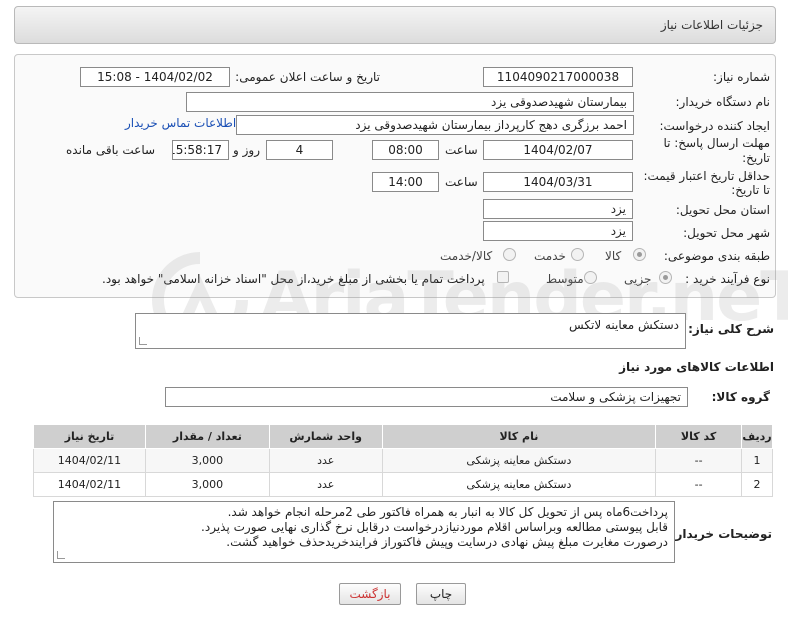 The height and width of the screenshot is (620, 788). What do you see at coordinates (716, 143) in the screenshot?
I see `reply-deadline-label: مهلت ارسال پاسخ: تا` at bounding box center [716, 143].